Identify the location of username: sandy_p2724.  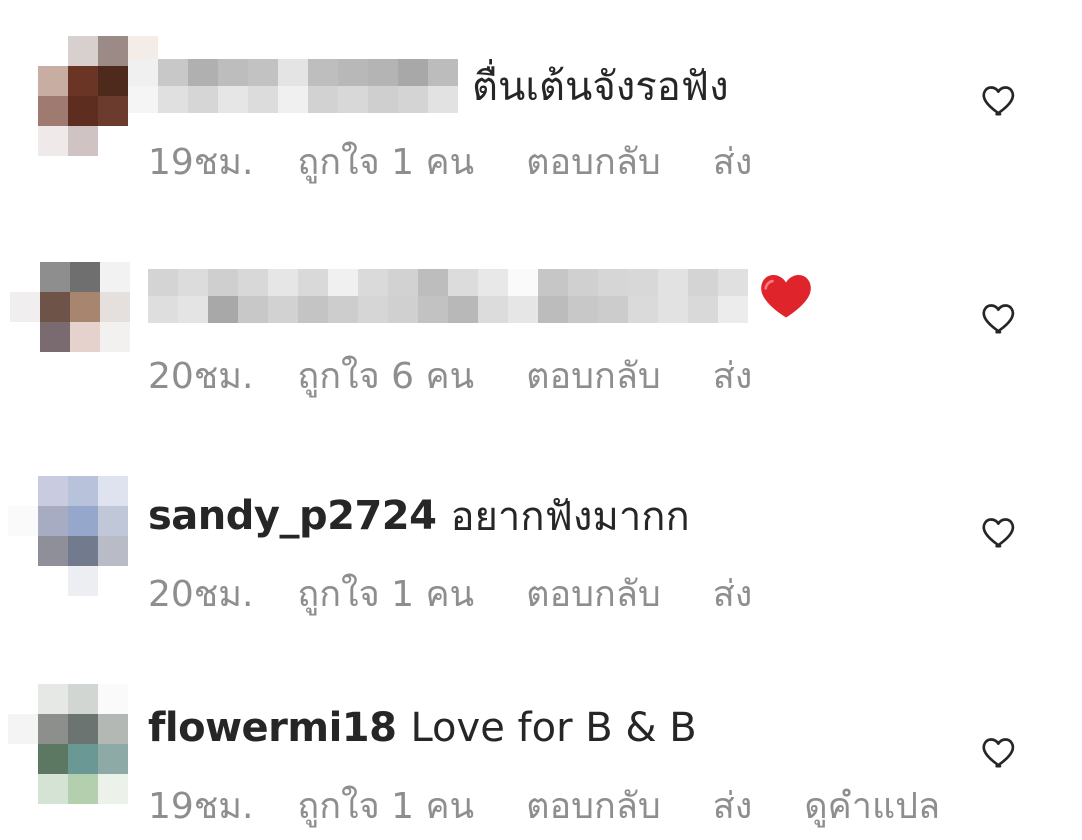
(292, 516).